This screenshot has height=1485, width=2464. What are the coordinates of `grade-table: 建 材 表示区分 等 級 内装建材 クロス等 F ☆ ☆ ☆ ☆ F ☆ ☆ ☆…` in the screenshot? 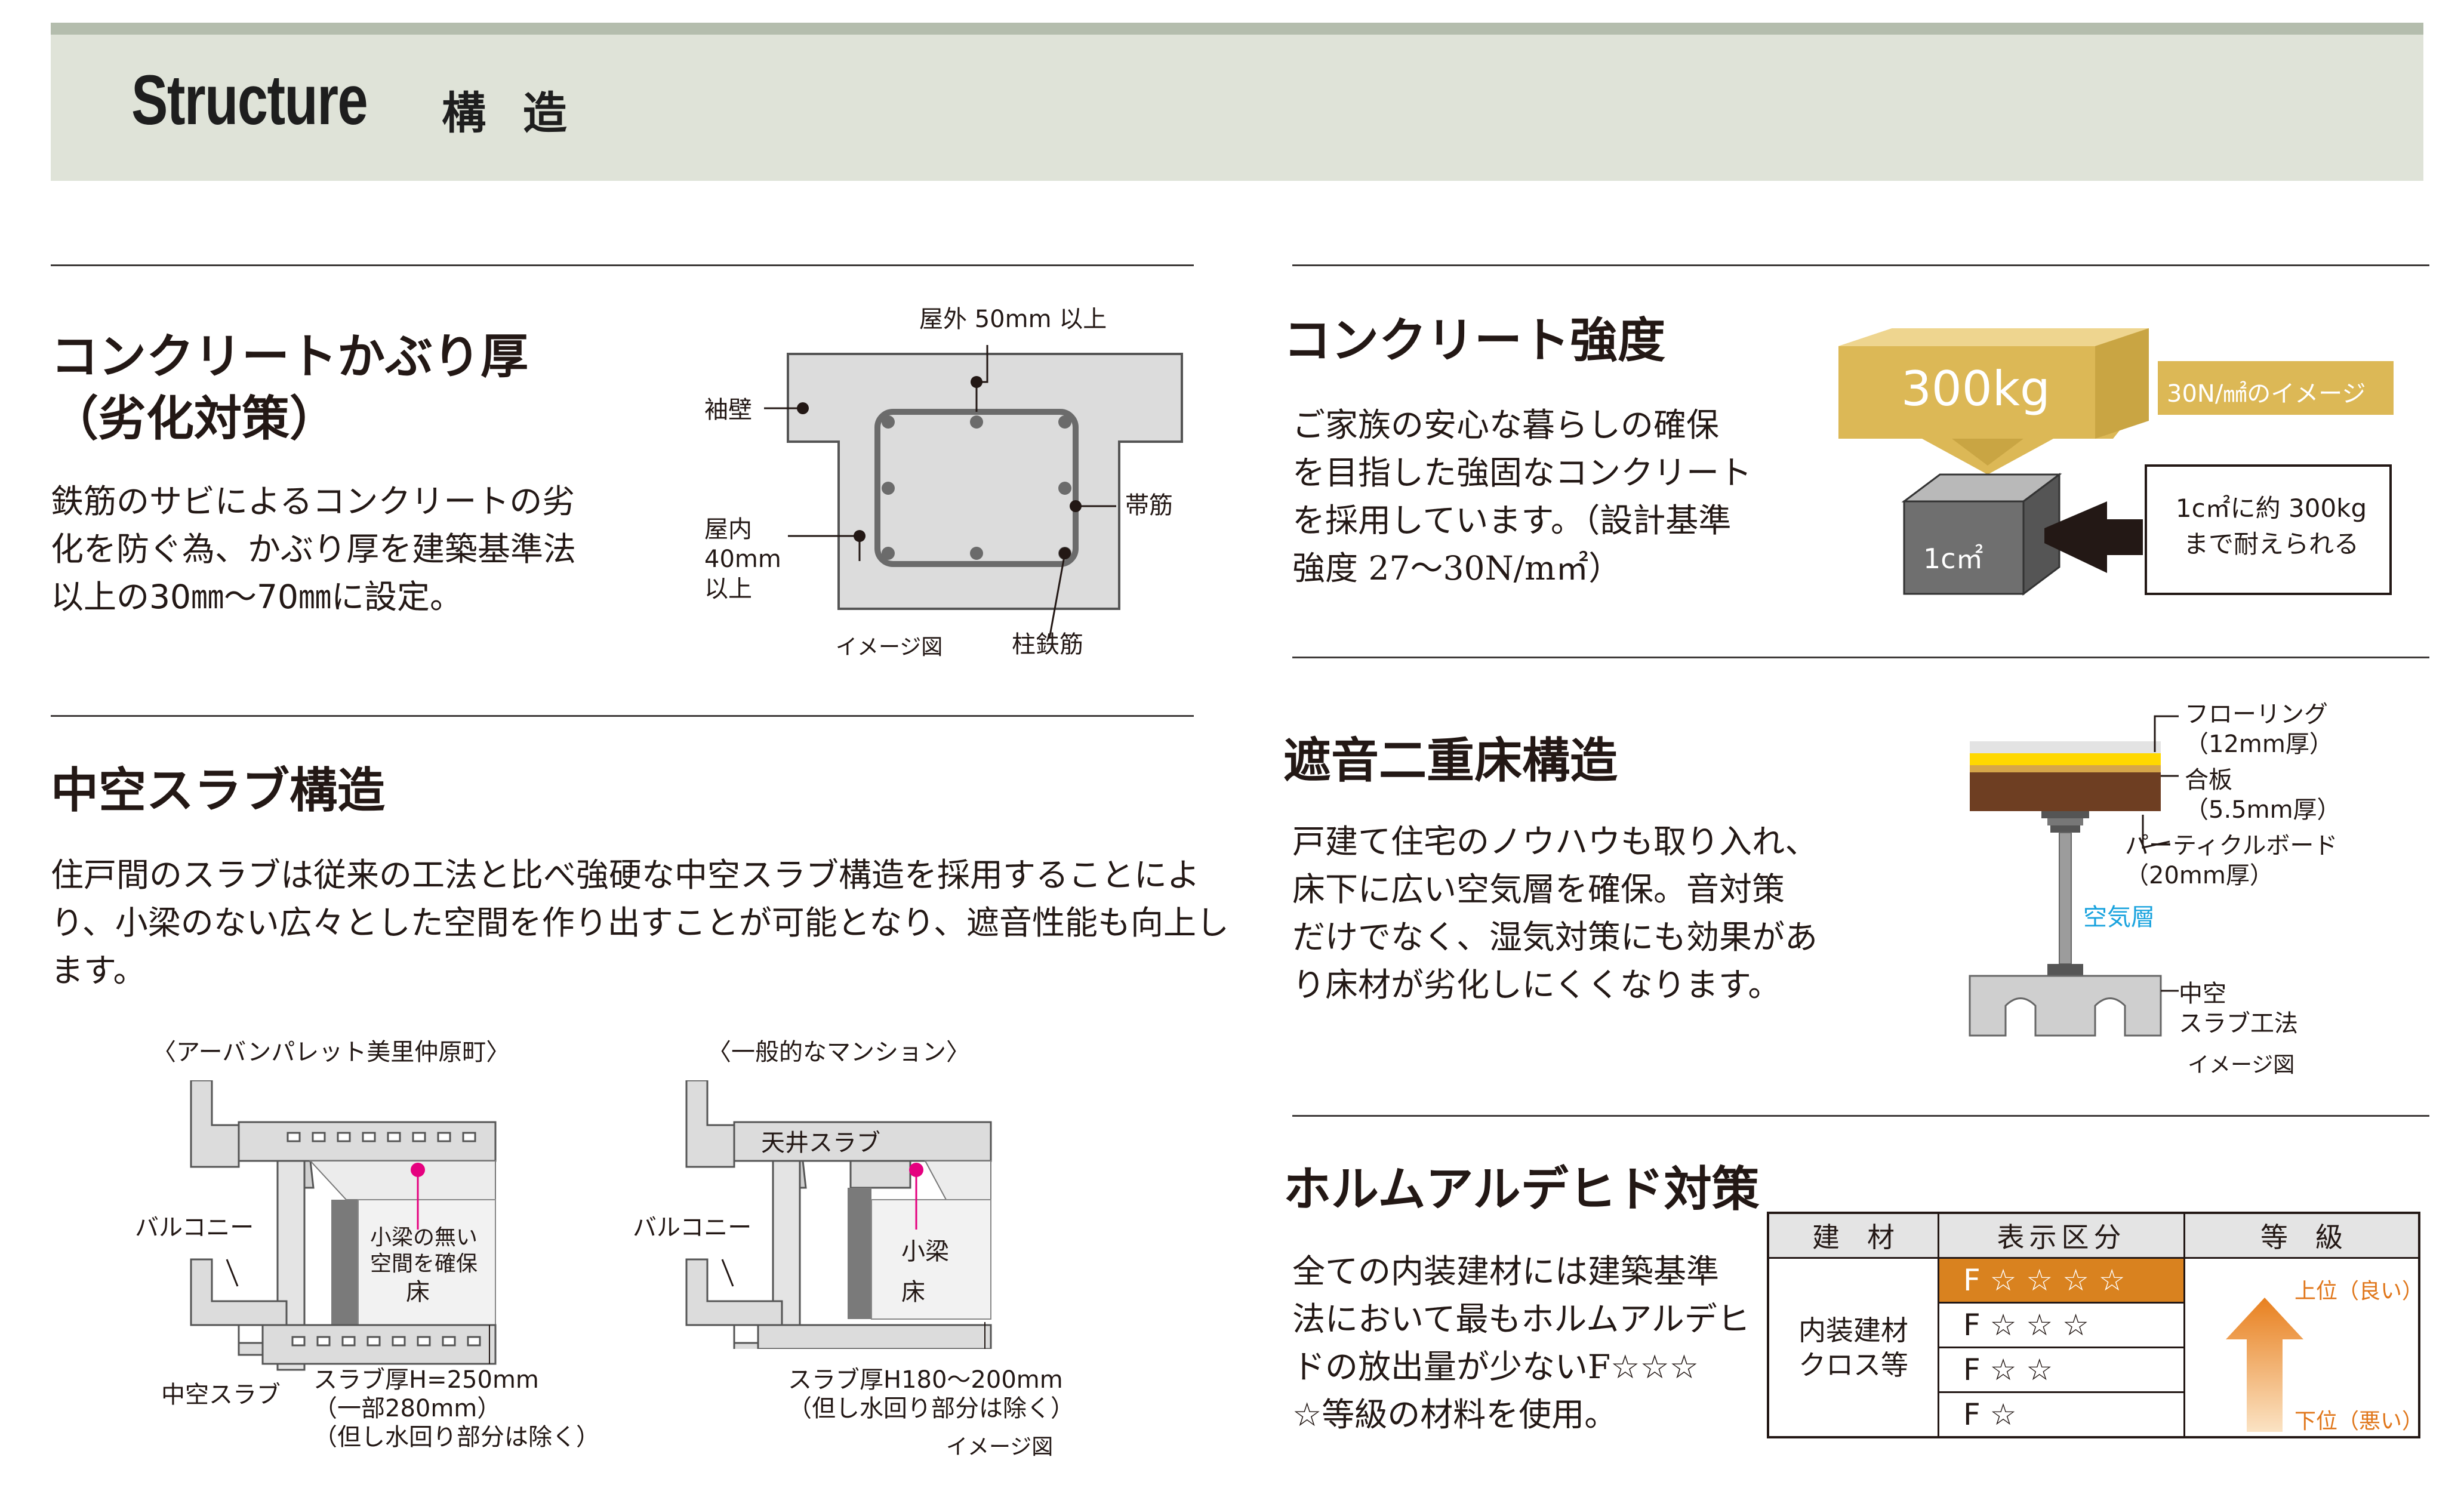 It's located at (2095, 1325).